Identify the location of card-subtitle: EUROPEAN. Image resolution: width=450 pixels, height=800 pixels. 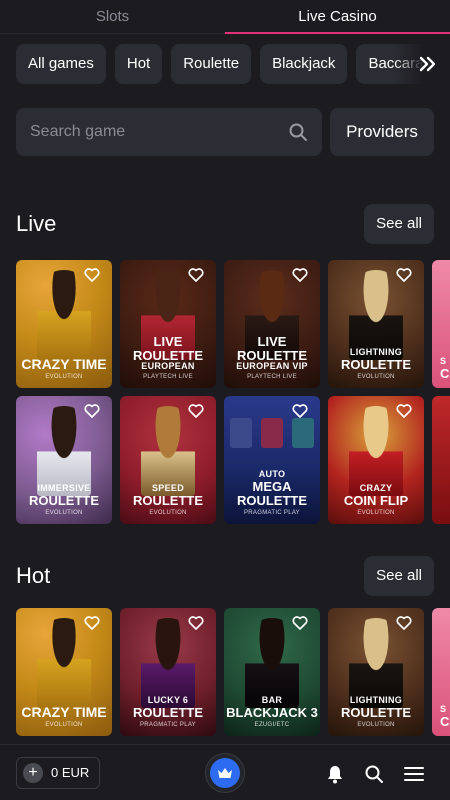
(168, 366).